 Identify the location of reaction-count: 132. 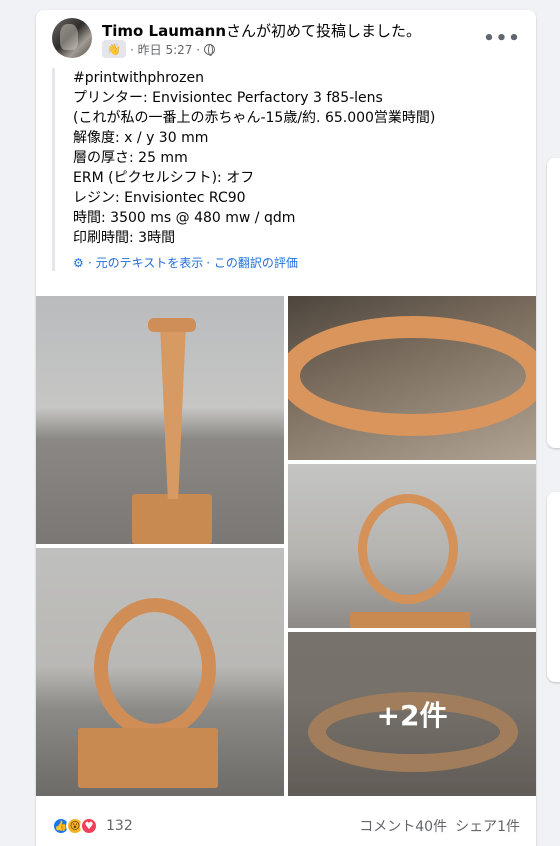
(119, 826).